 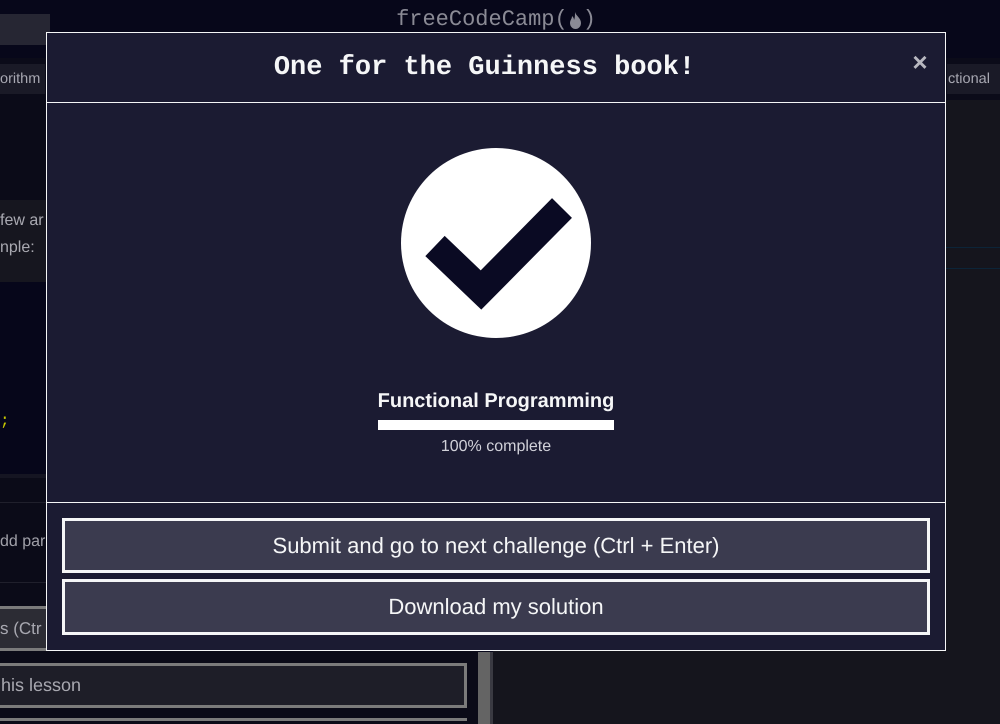 I want to click on breadcrumb-link: ctional, so click(x=973, y=79).